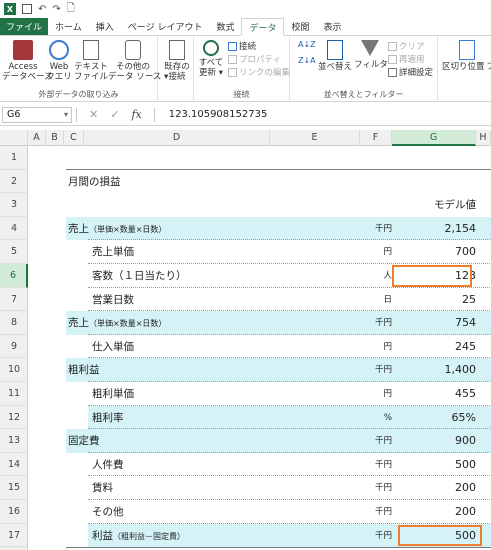 This screenshot has height=550, width=491. I want to click on row-header-9: 9, so click(14, 347).